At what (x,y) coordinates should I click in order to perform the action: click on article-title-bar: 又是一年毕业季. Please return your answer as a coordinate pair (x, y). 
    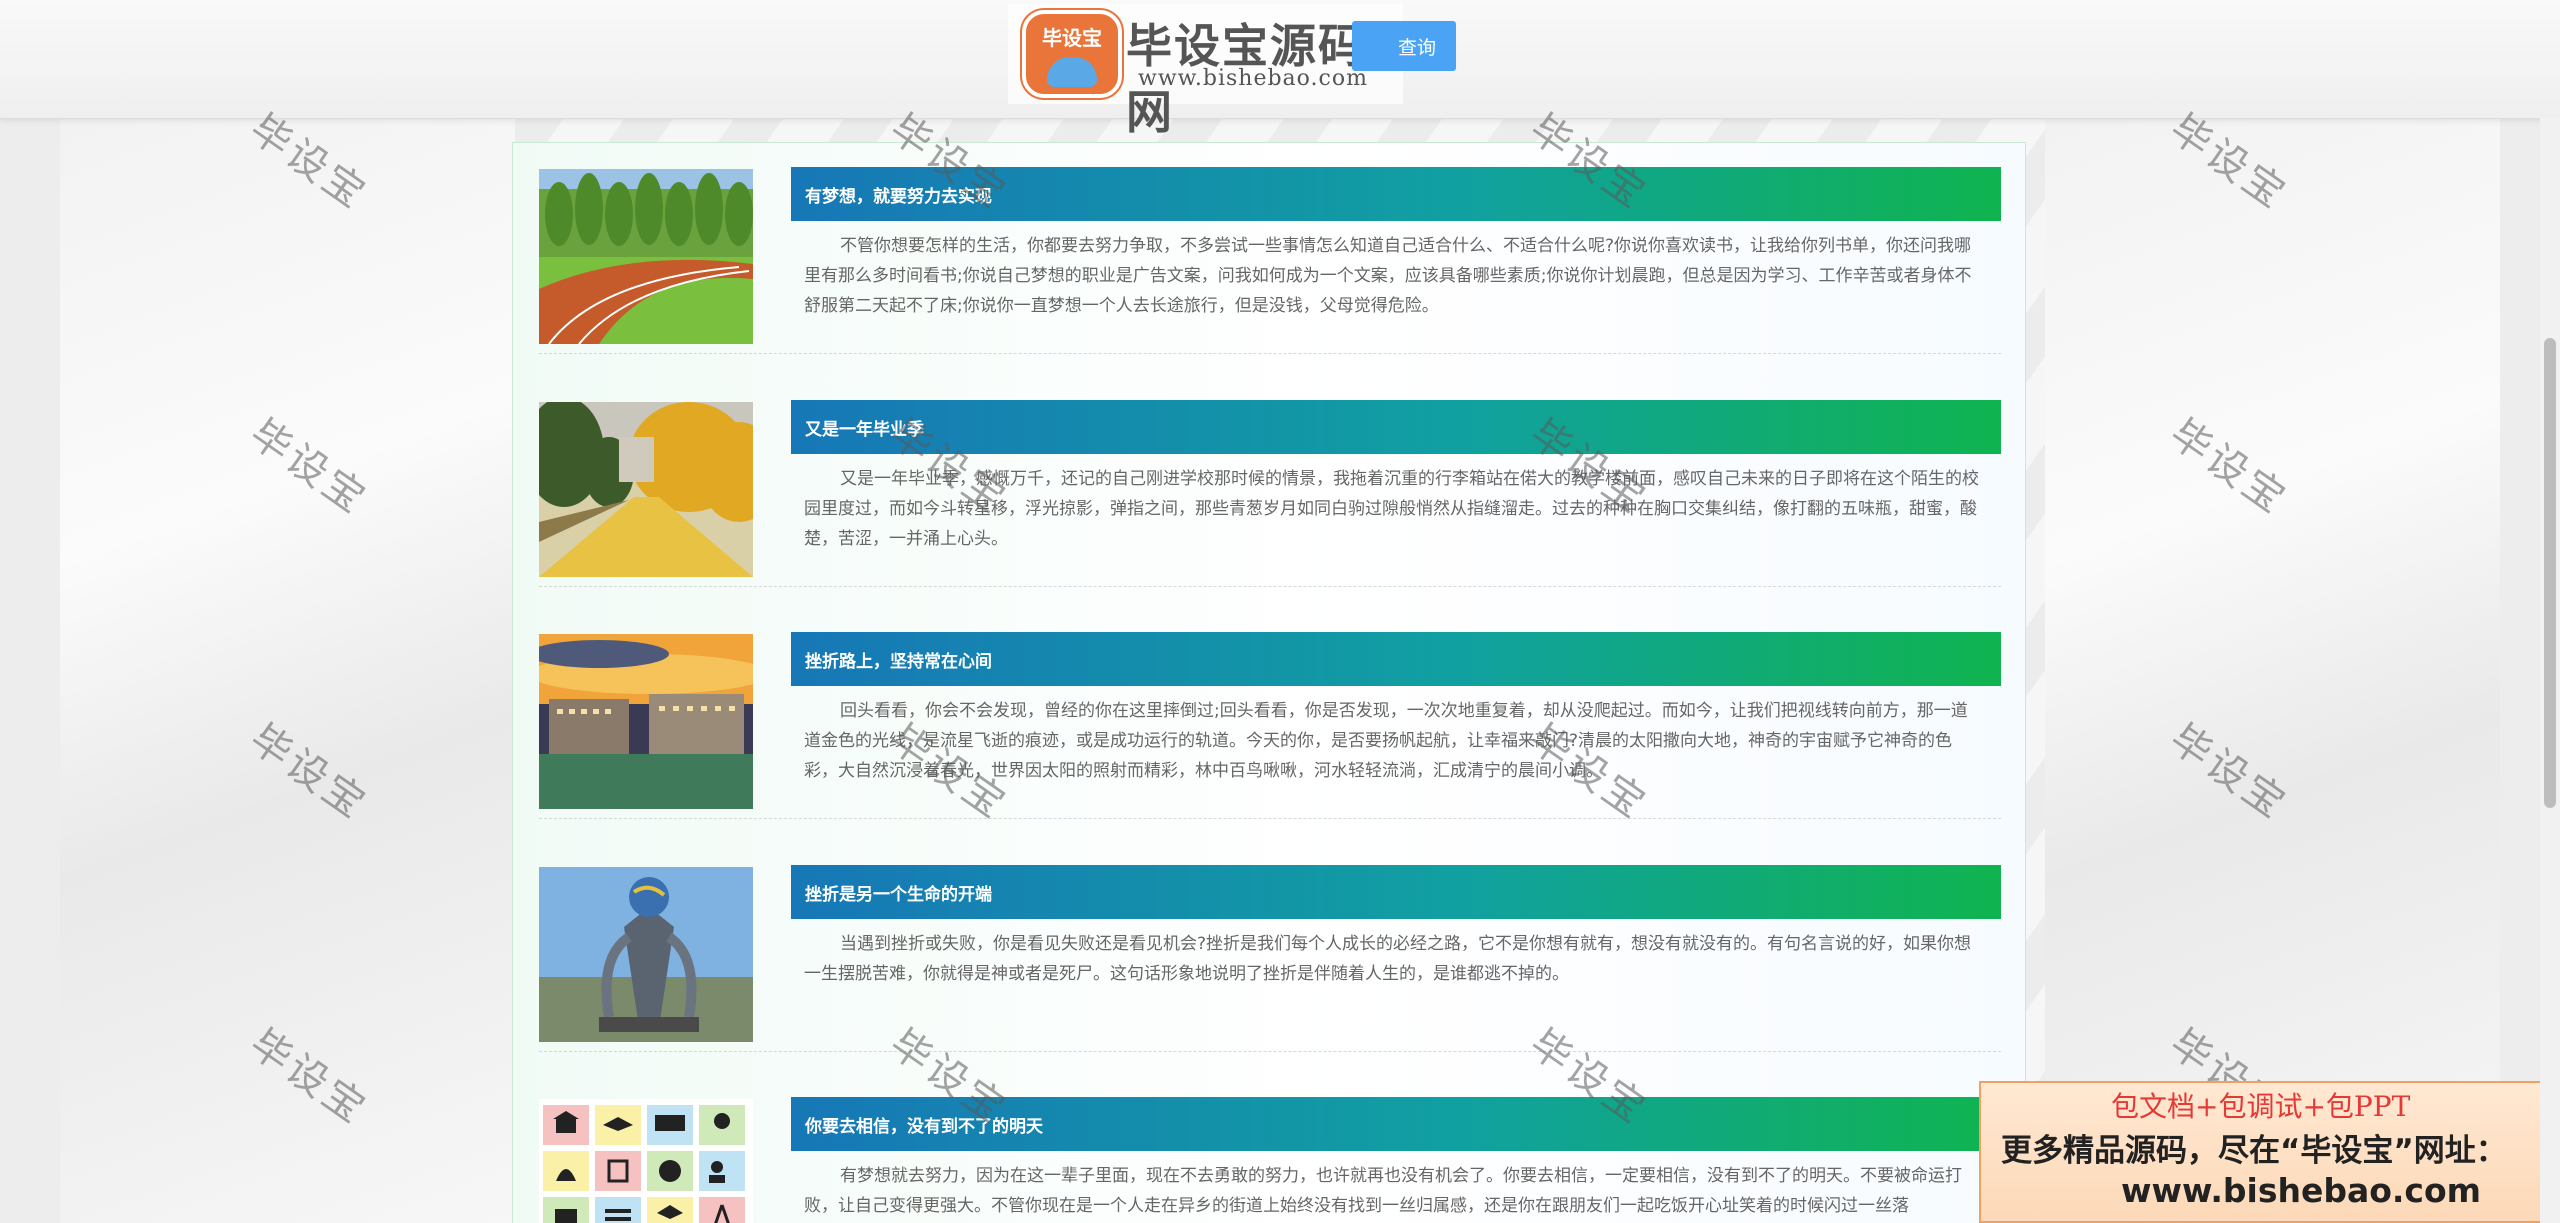
    Looking at the image, I should click on (1396, 427).